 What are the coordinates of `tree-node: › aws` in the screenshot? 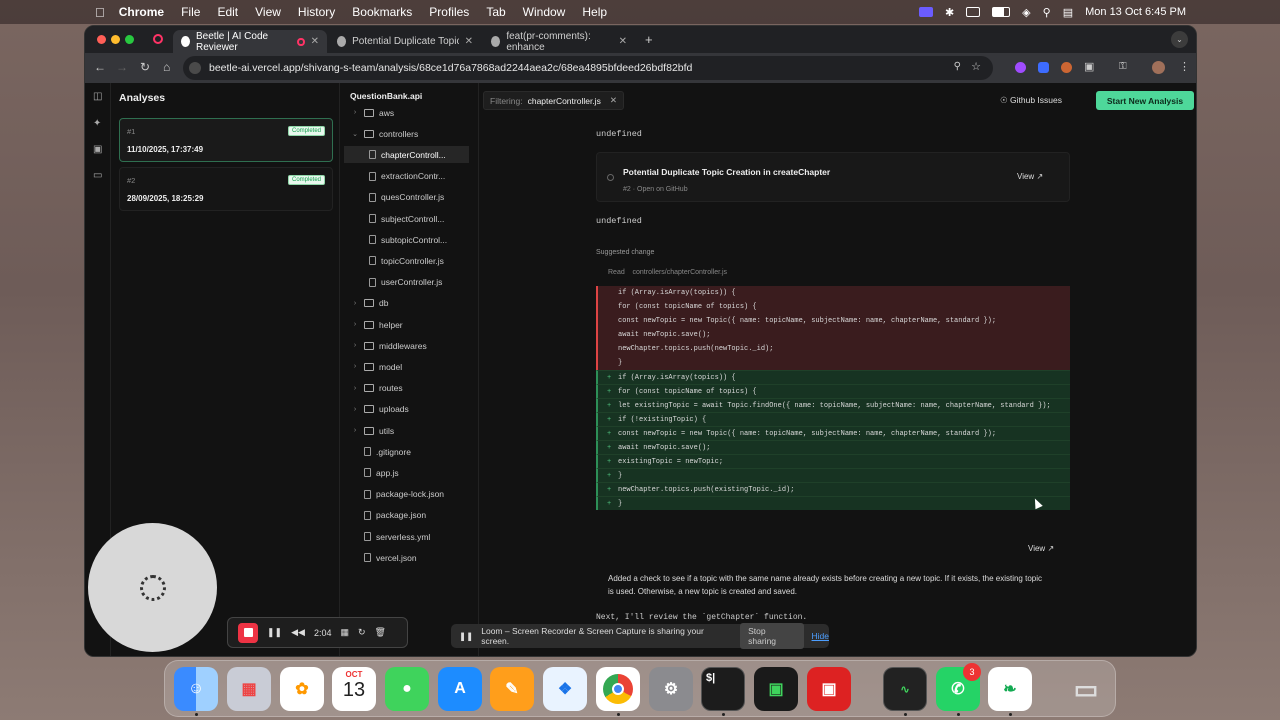 It's located at (372, 112).